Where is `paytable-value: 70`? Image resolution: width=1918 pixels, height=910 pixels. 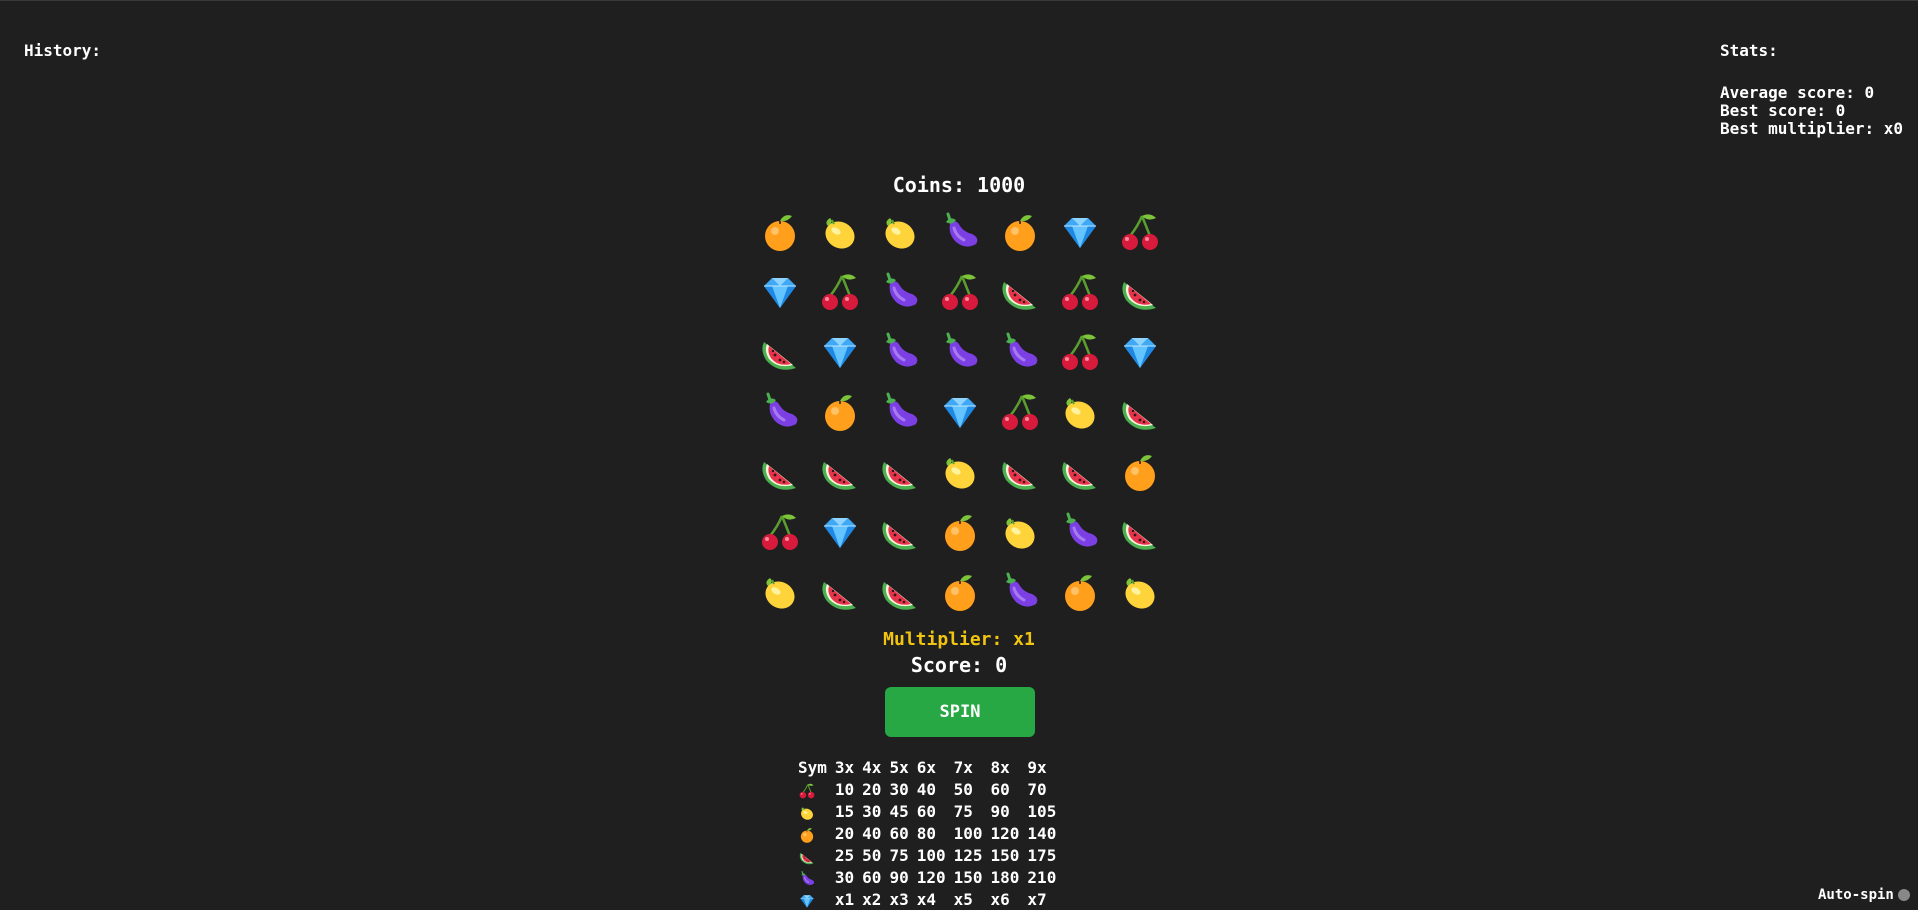 paytable-value: 70 is located at coordinates (1037, 789).